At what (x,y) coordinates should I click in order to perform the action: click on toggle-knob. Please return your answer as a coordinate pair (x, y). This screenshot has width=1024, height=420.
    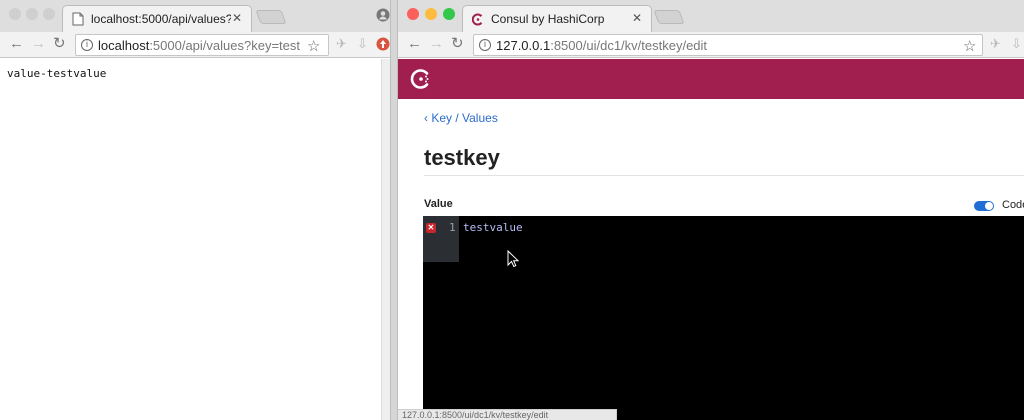
    Looking at the image, I should click on (989, 206).